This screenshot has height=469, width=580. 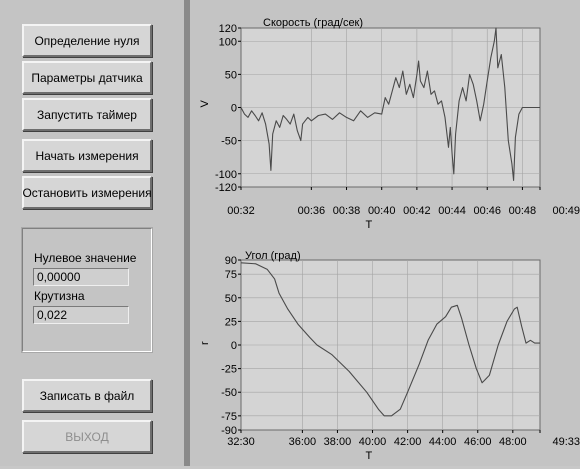 I want to click on x-tick-label: 44:00, so click(x=443, y=442).